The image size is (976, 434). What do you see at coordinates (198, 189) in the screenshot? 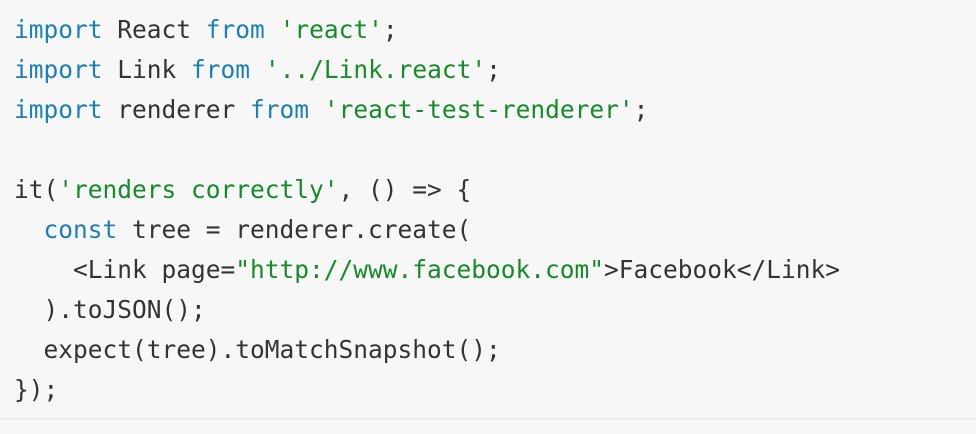
I see `code-string: 'renders correctly'` at bounding box center [198, 189].